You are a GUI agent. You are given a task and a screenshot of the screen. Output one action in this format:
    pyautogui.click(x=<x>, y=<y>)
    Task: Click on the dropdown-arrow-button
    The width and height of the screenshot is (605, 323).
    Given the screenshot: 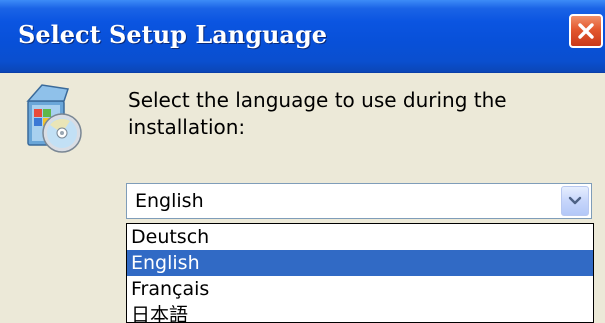 What is the action you would take?
    pyautogui.click(x=575, y=201)
    